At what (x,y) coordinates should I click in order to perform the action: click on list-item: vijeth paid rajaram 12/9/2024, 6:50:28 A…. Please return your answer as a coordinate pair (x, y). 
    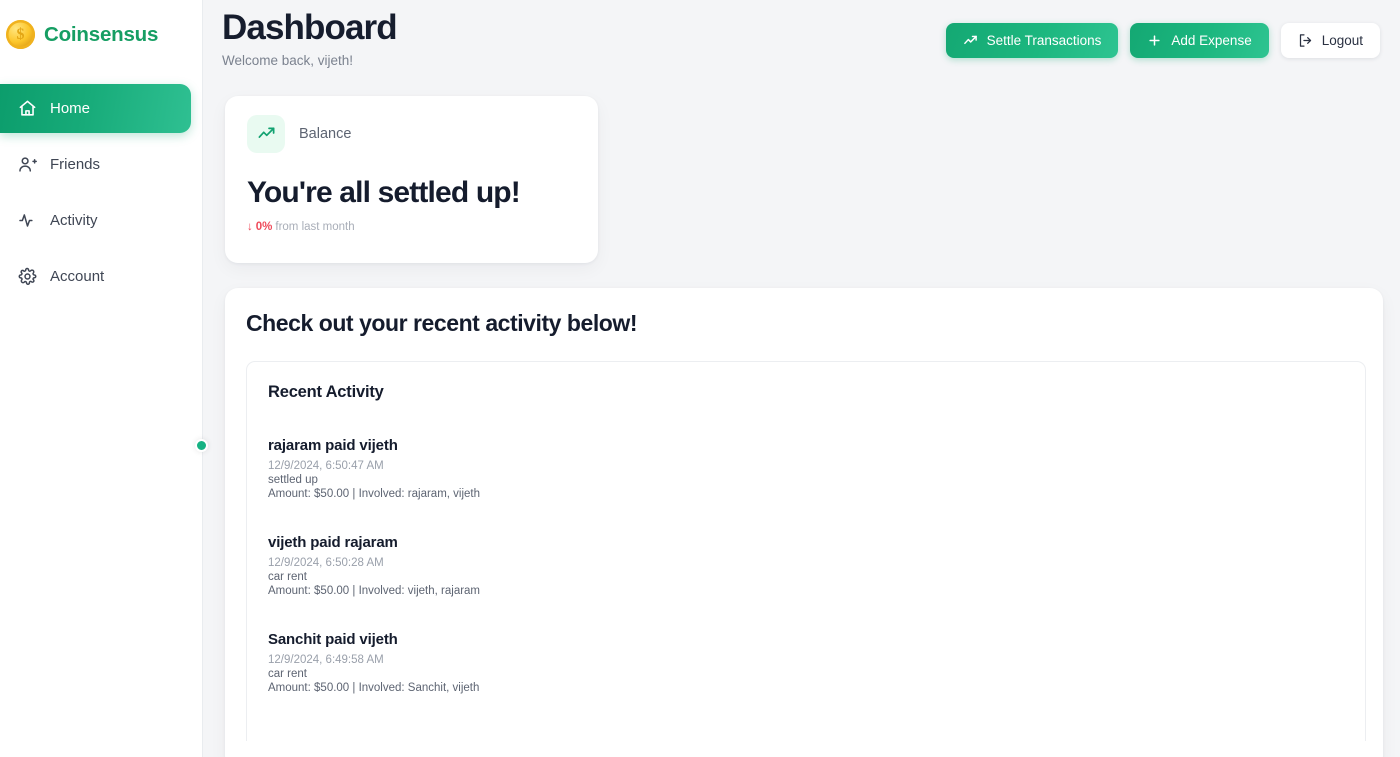
    Looking at the image, I should click on (816, 565).